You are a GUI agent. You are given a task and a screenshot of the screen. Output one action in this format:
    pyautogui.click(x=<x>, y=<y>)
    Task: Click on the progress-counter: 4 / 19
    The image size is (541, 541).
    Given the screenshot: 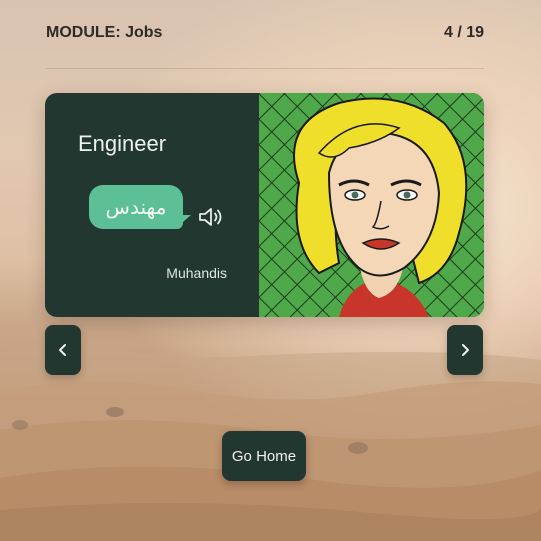 What is the action you would take?
    pyautogui.click(x=463, y=32)
    